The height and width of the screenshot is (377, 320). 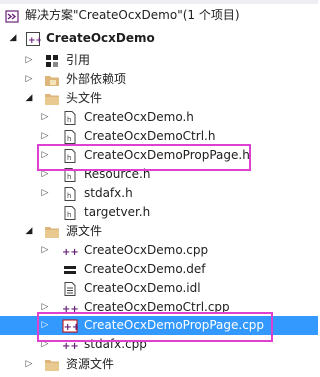 I want to click on tree-item-file: ▷ h CreateOcxDemoCtrl.h, so click(x=159, y=136).